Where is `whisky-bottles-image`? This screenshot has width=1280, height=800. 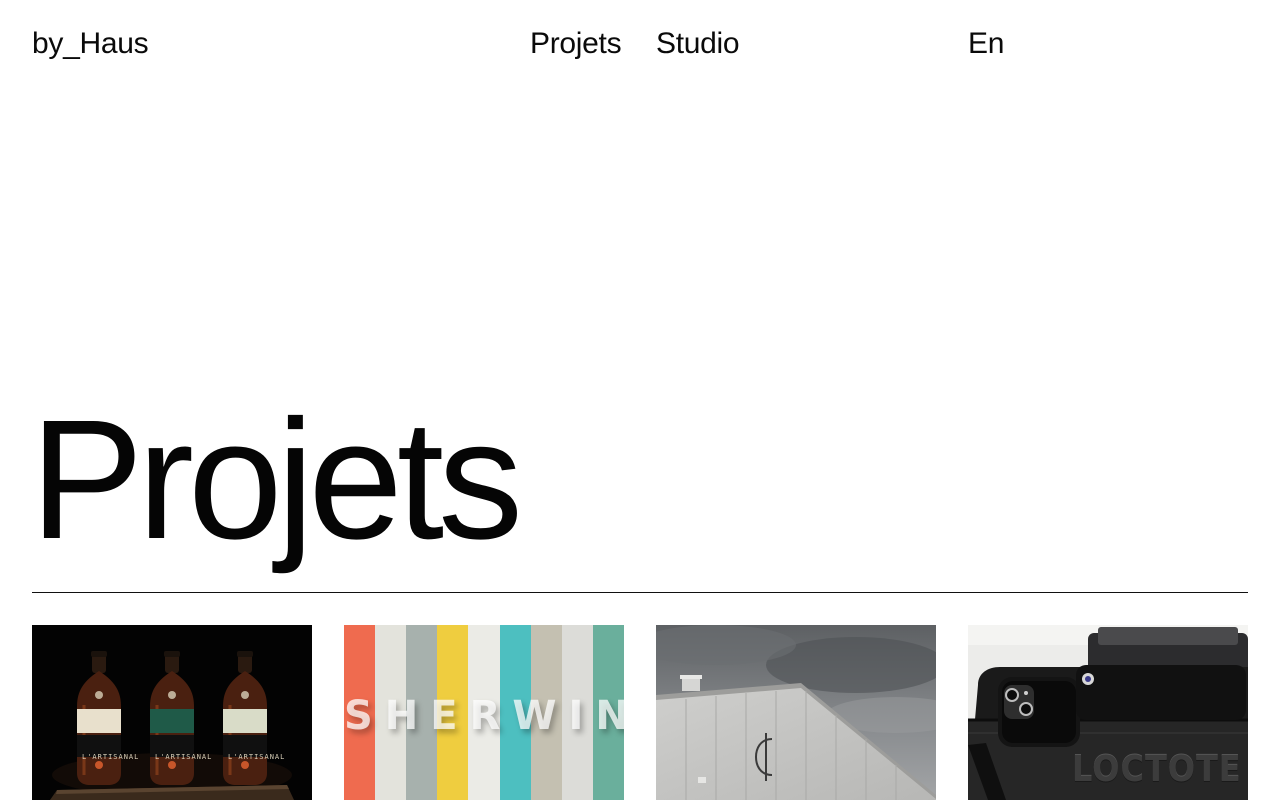 whisky-bottles-image is located at coordinates (172, 712).